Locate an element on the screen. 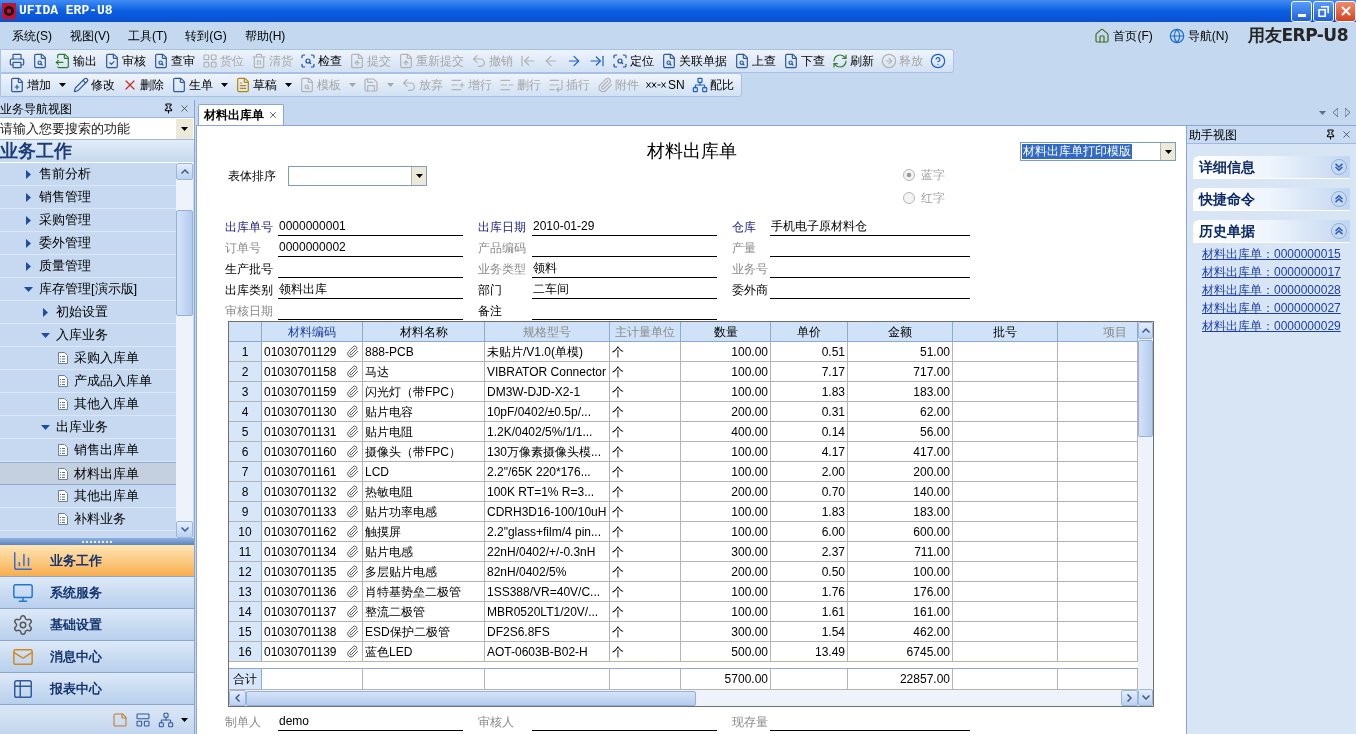 This screenshot has width=1356, height=734. menu-item: 帮助(H) is located at coordinates (265, 35).